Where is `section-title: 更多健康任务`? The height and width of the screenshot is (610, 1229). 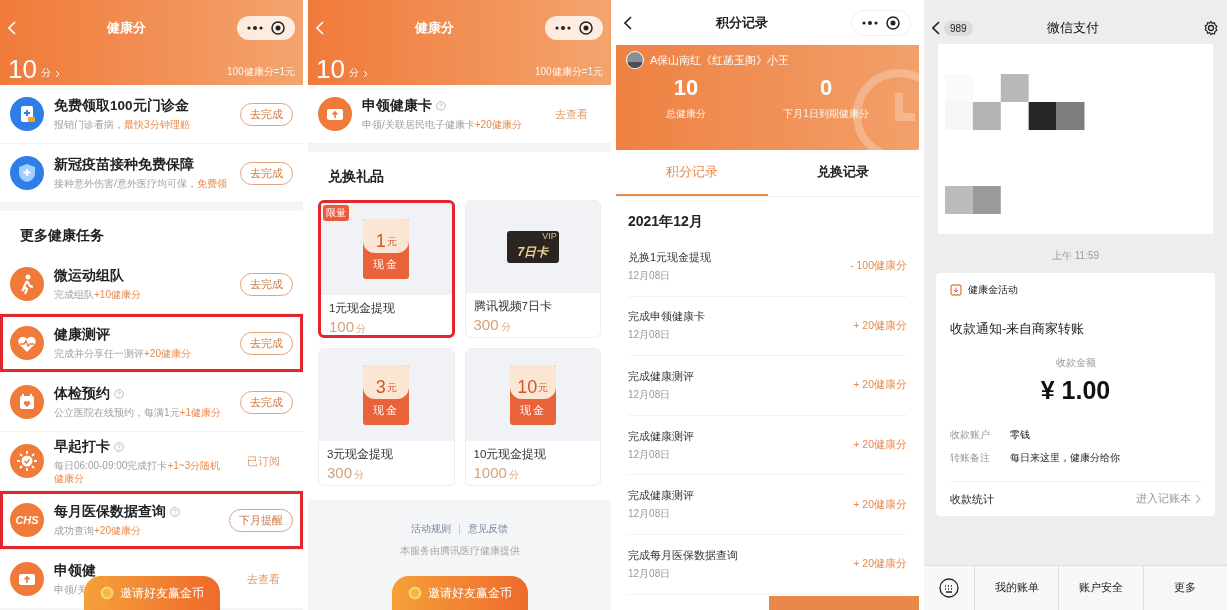
section-title: 更多健康任务 is located at coordinates (151, 233).